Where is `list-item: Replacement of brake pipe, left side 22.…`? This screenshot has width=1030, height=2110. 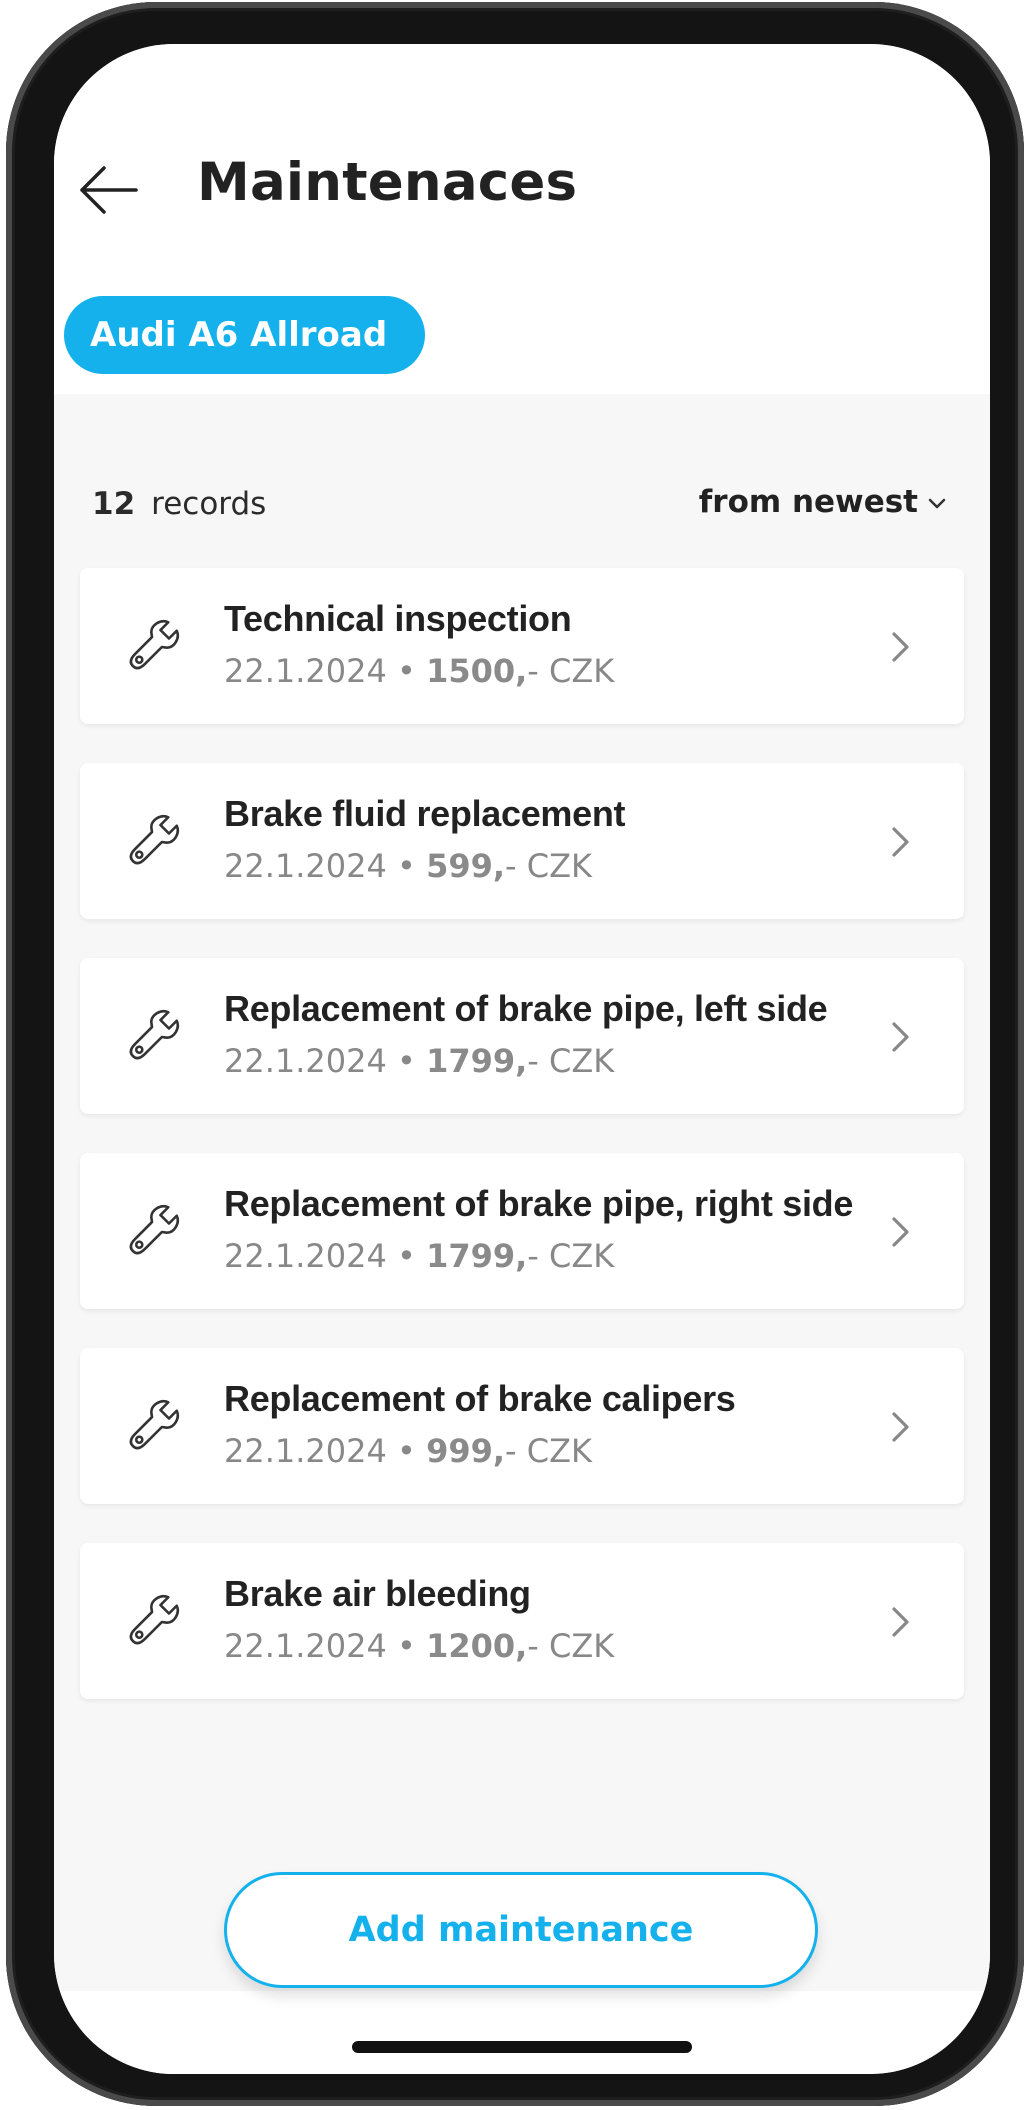
list-item: Replacement of brake pipe, left side 22.… is located at coordinates (522, 1036).